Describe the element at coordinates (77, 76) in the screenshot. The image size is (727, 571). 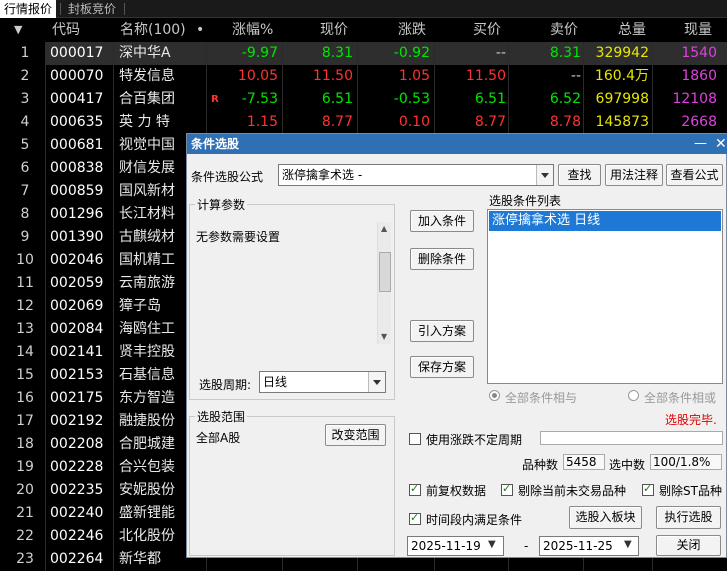
I see `stock-code: 000070` at that location.